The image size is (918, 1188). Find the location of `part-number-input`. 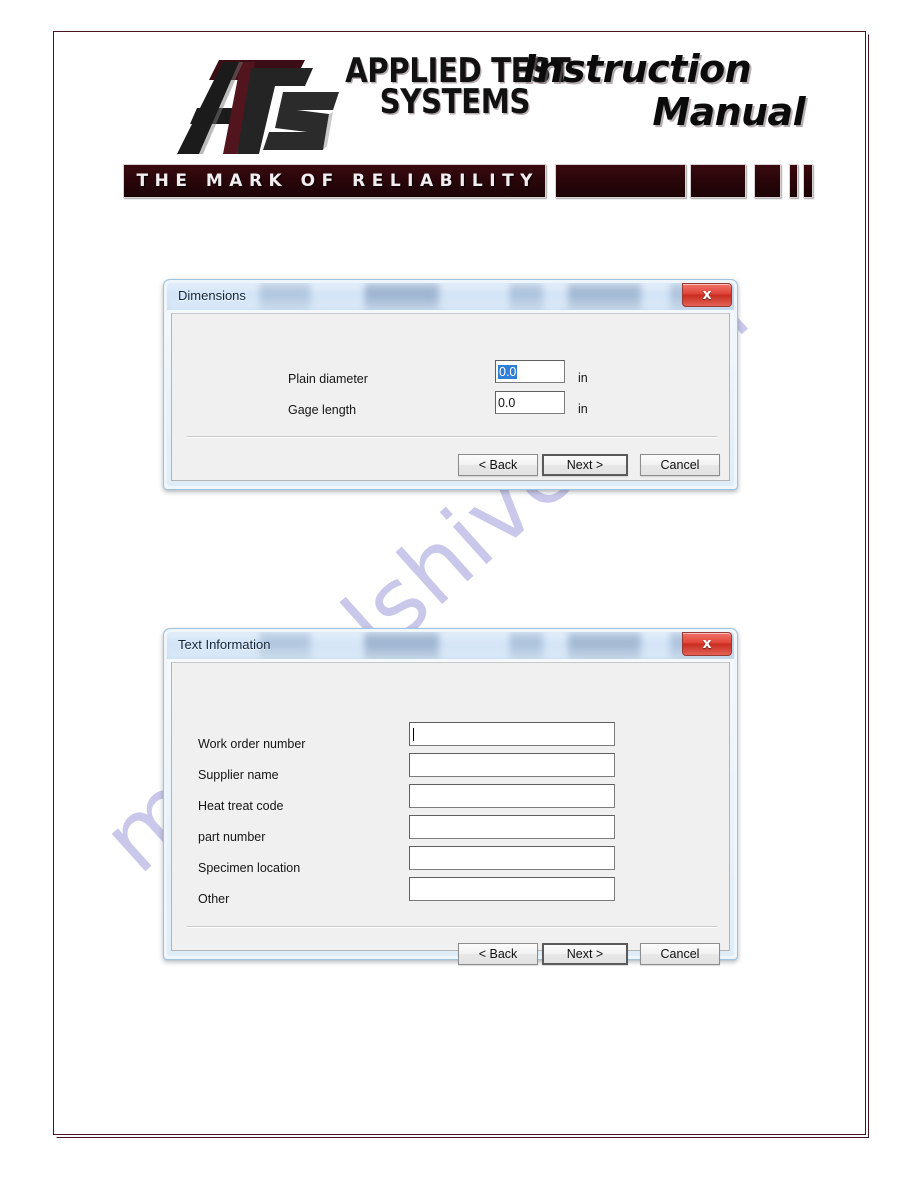

part-number-input is located at coordinates (512, 827).